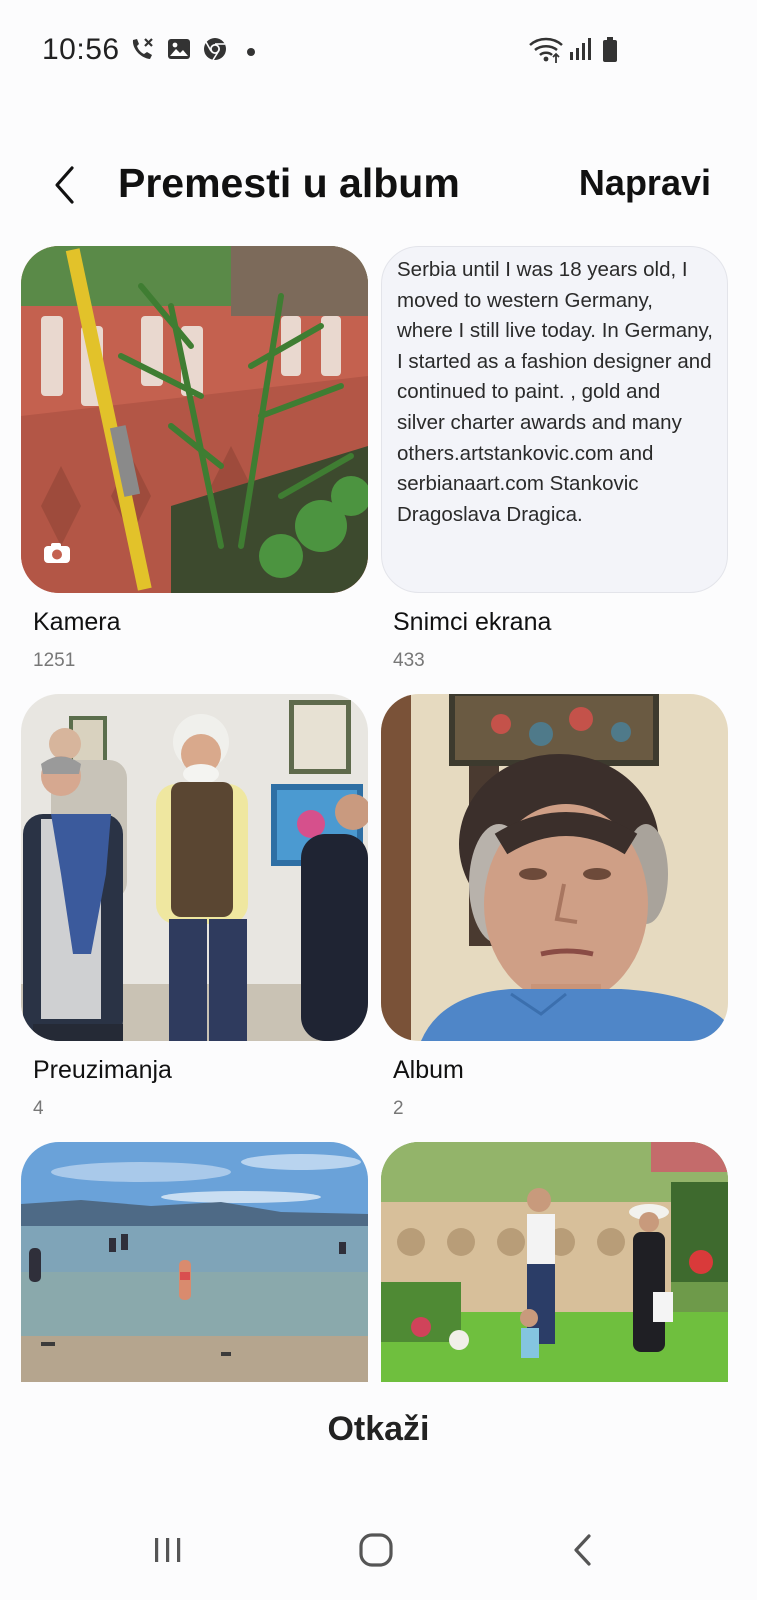 Image resolution: width=757 pixels, height=1600 pixels. Describe the element at coordinates (54, 660) in the screenshot. I see `album-count: 1251` at that location.